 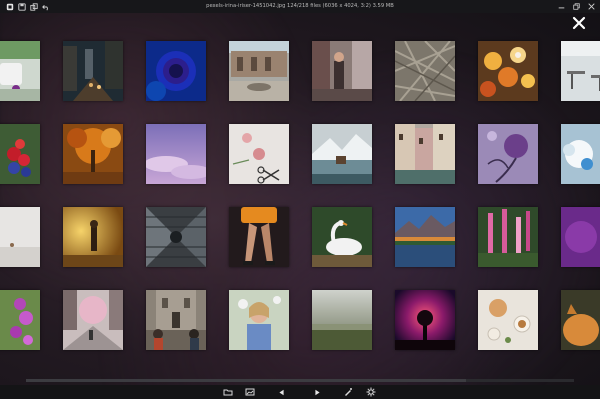 I want to click on thumbnail-foggy-field, so click(x=342, y=320).